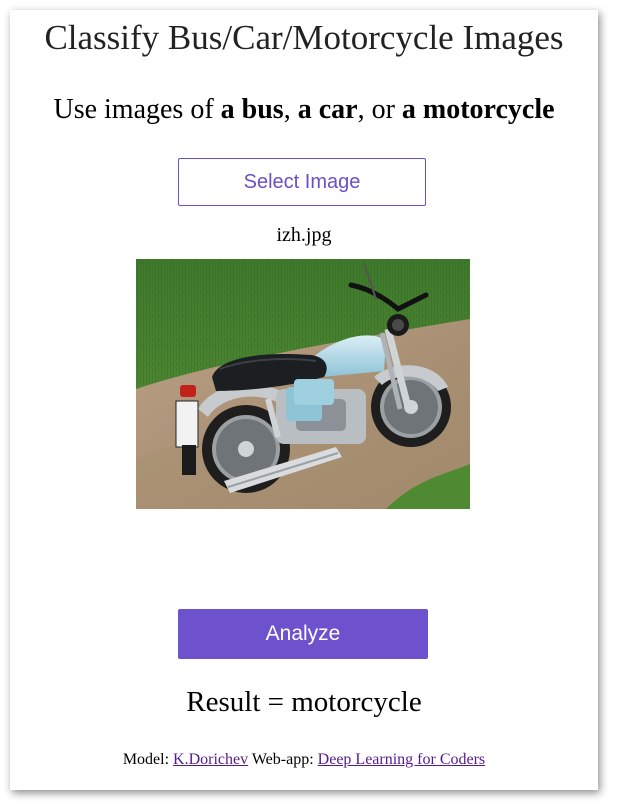 The width and height of the screenshot is (618, 809). Describe the element at coordinates (303, 634) in the screenshot. I see `analyze-button: Analyze` at that location.